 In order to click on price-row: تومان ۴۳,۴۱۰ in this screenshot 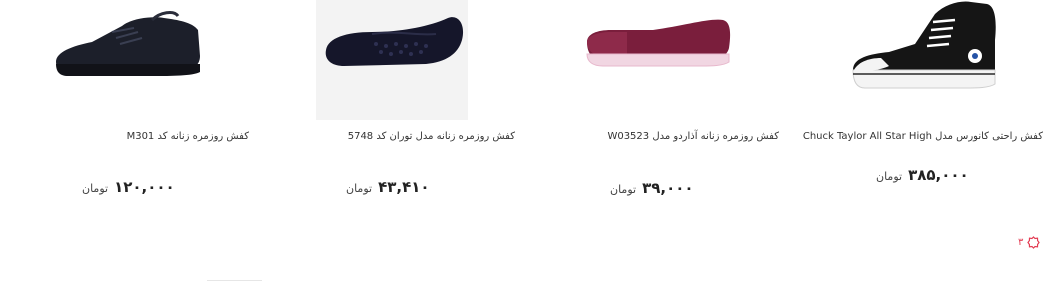, I will do `click(388, 187)`.